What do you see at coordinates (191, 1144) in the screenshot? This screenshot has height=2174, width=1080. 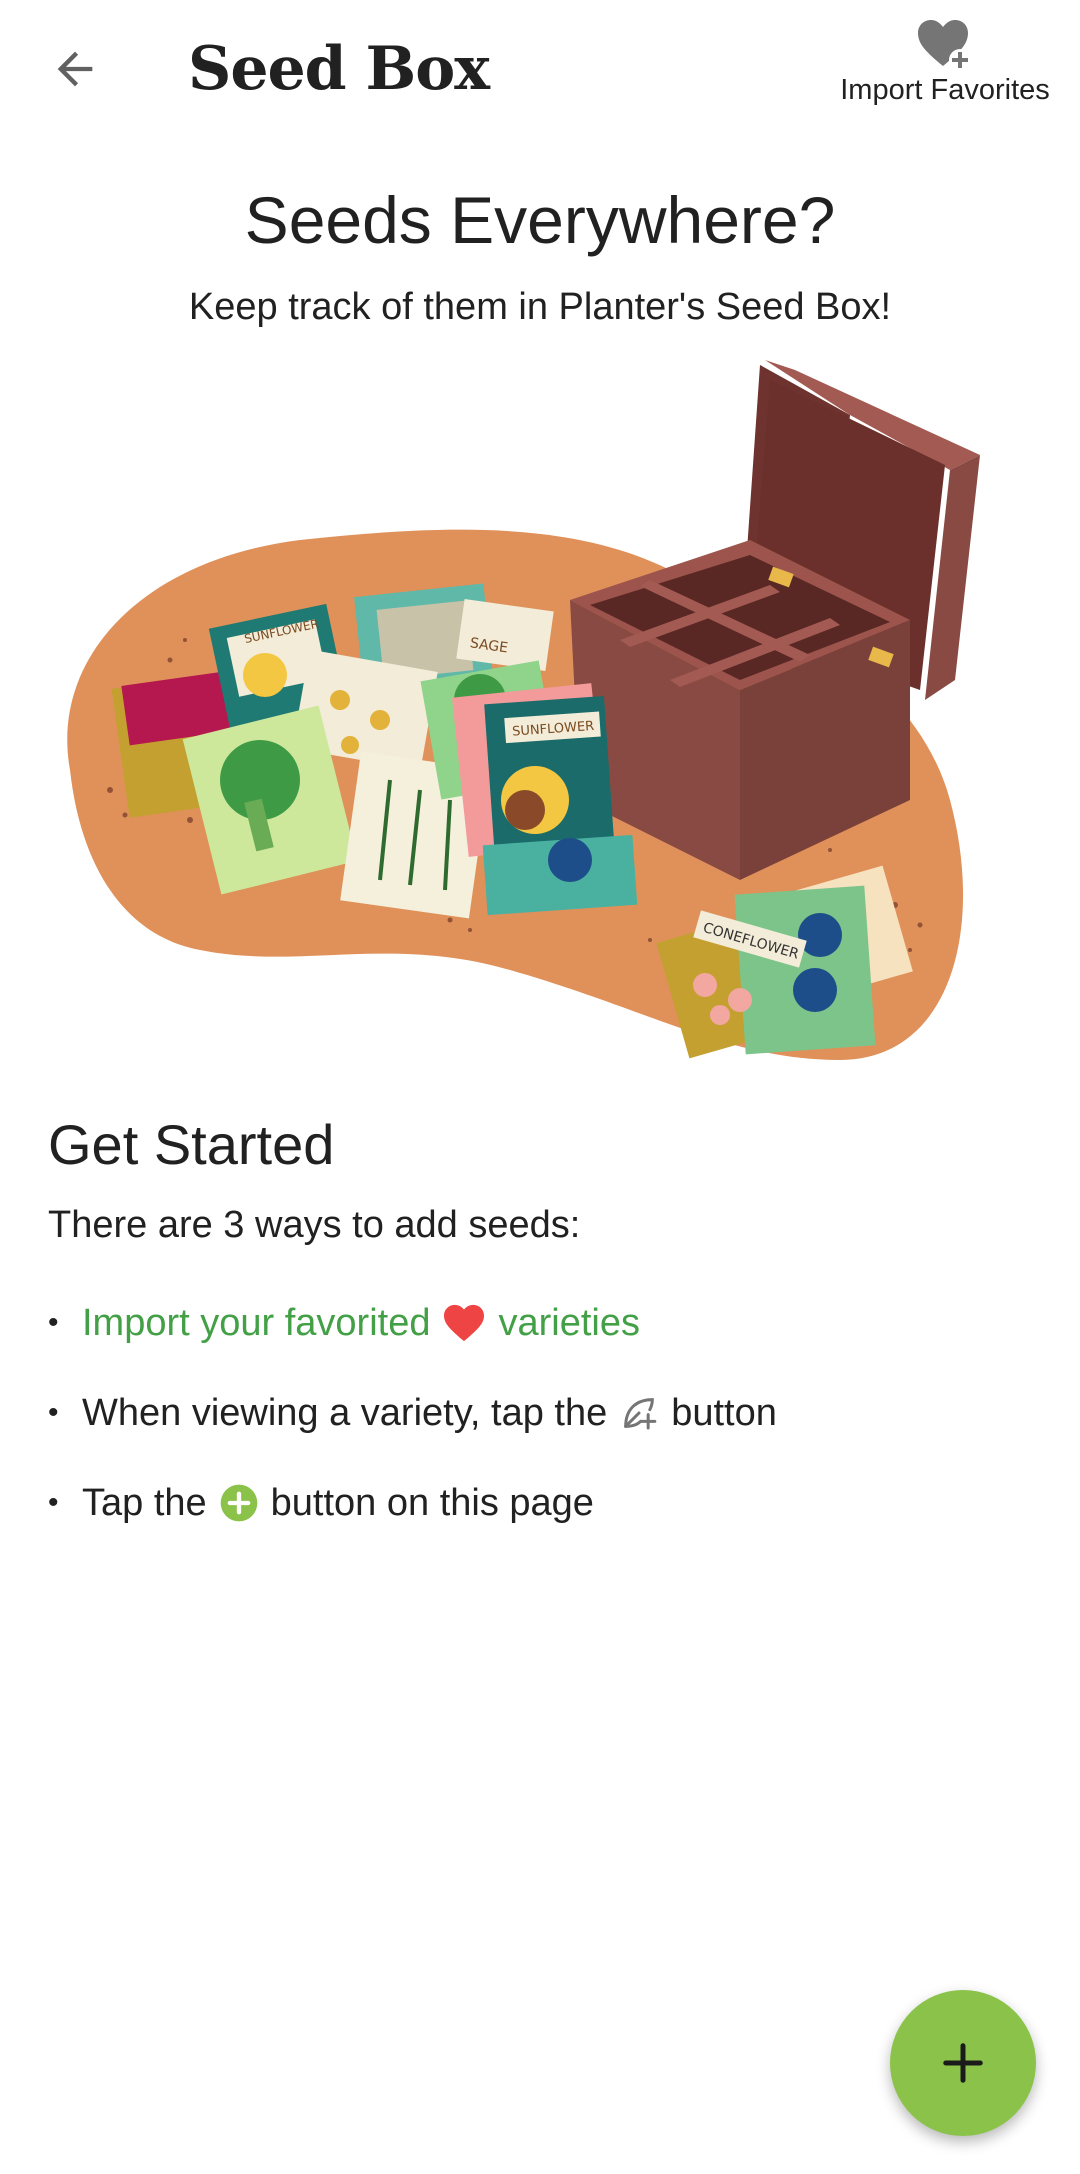 I see `get-started-heading: Get Started` at bounding box center [191, 1144].